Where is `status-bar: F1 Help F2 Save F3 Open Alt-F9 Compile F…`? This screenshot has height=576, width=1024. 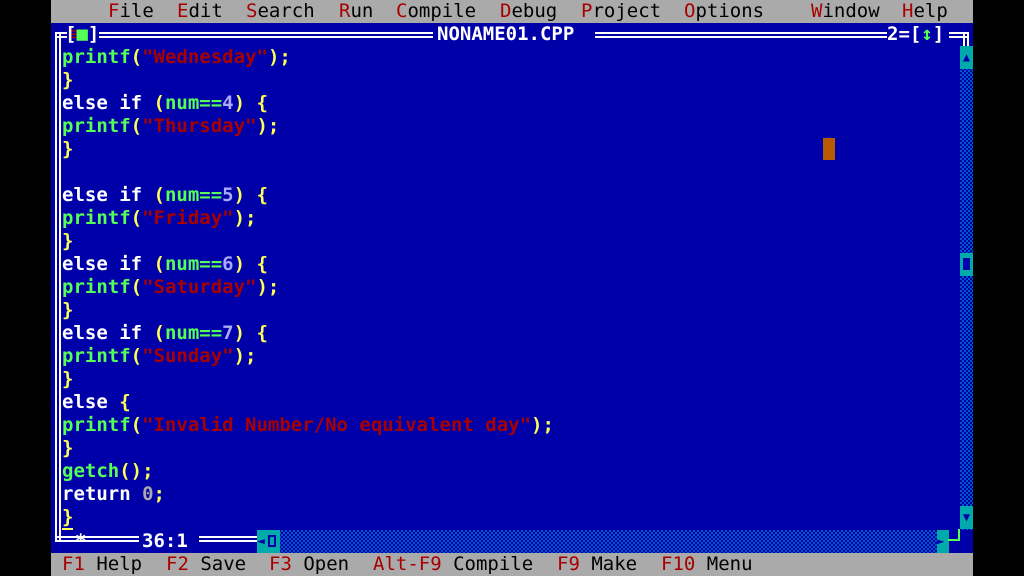
status-bar: F1 Help F2 Save F3 Open Alt-F9 Compile F… is located at coordinates (512, 564).